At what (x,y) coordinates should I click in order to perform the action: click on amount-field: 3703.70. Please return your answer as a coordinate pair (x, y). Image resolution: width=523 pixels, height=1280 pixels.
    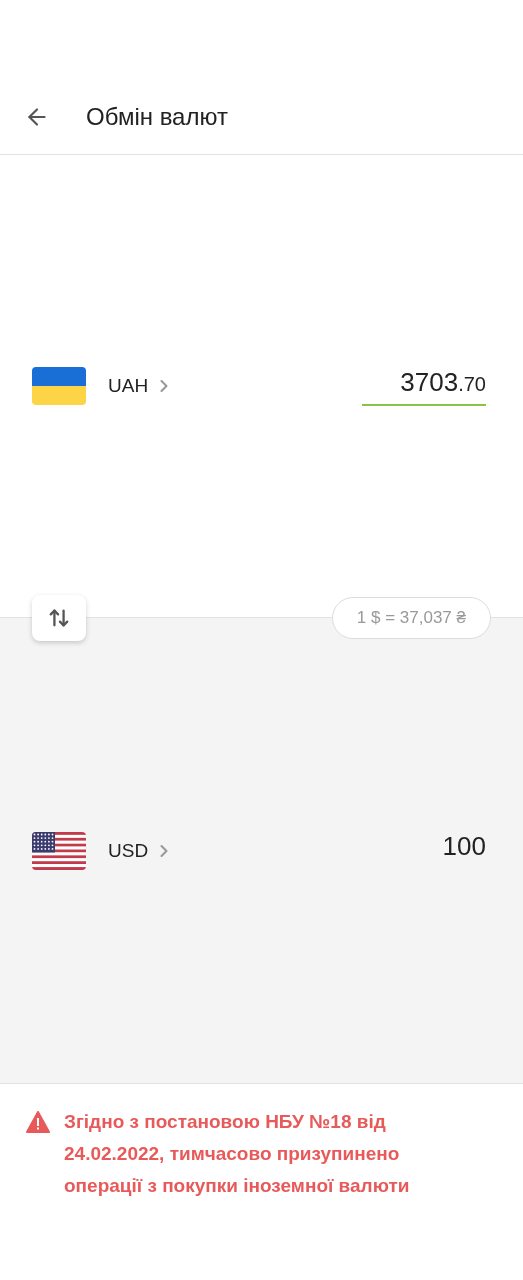
    Looking at the image, I should click on (424, 386).